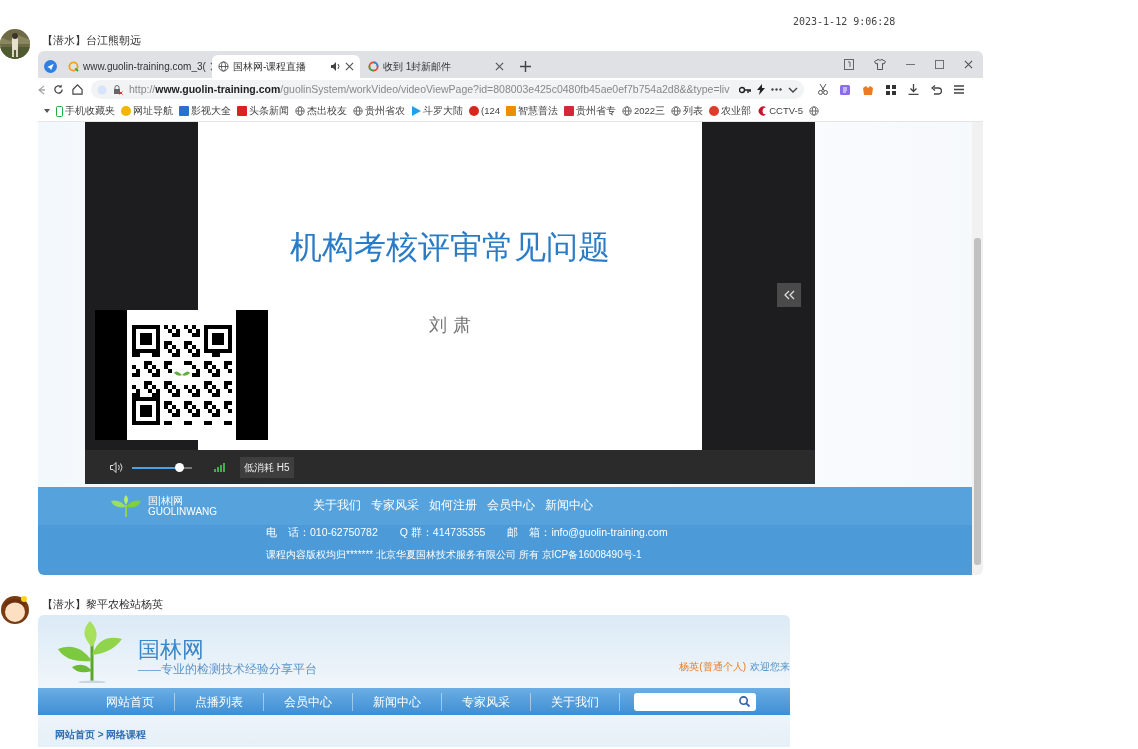  I want to click on site-subtitle: ——专业的检测技术经验分享平台, so click(227, 669).